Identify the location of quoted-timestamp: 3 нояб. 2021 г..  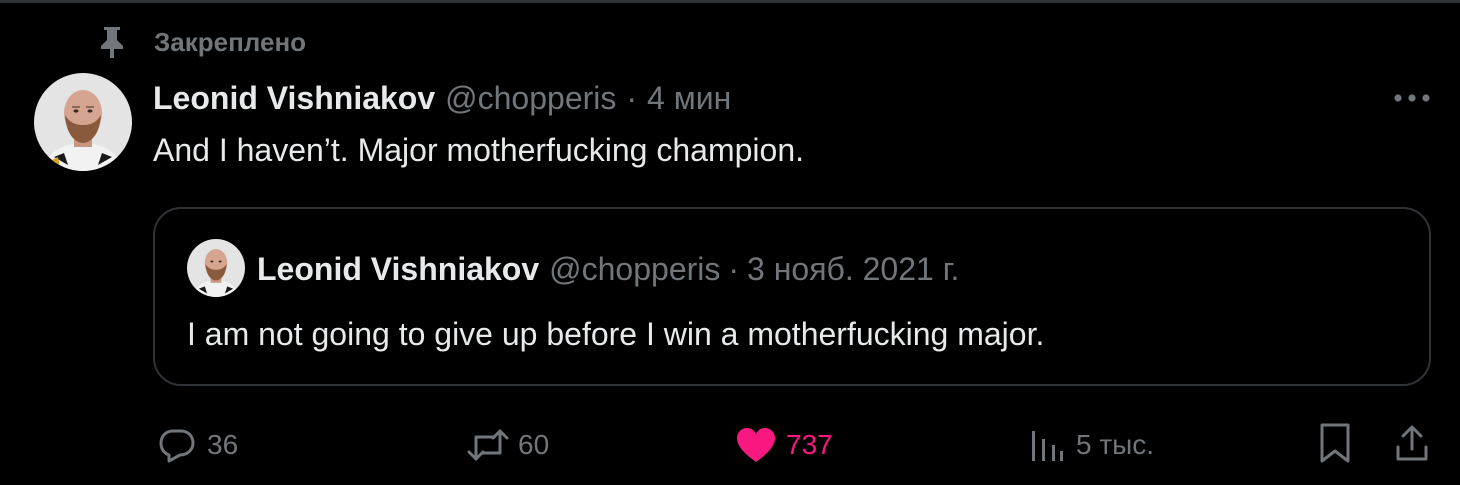
(853, 268).